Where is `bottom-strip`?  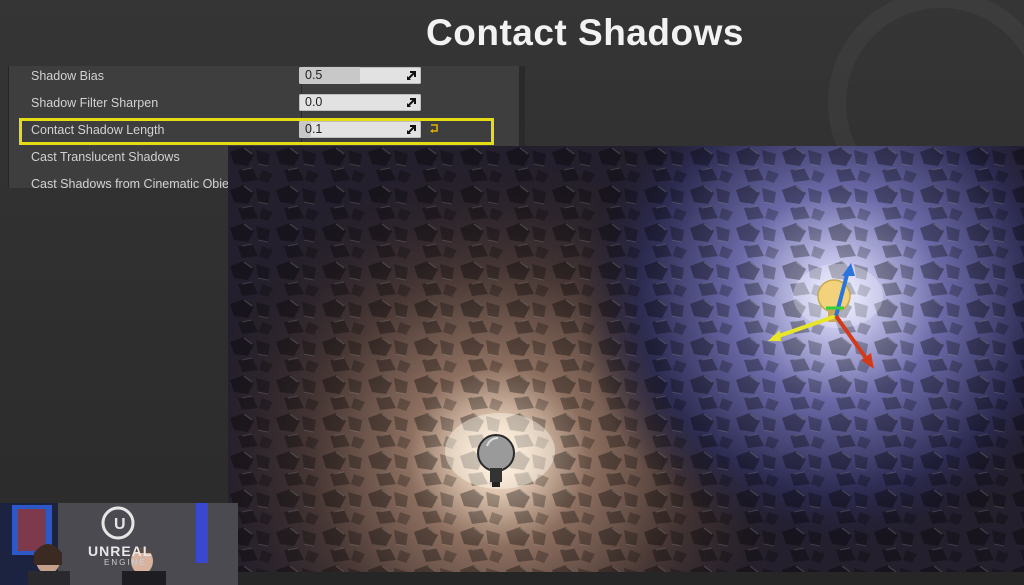
bottom-strip is located at coordinates (626, 578).